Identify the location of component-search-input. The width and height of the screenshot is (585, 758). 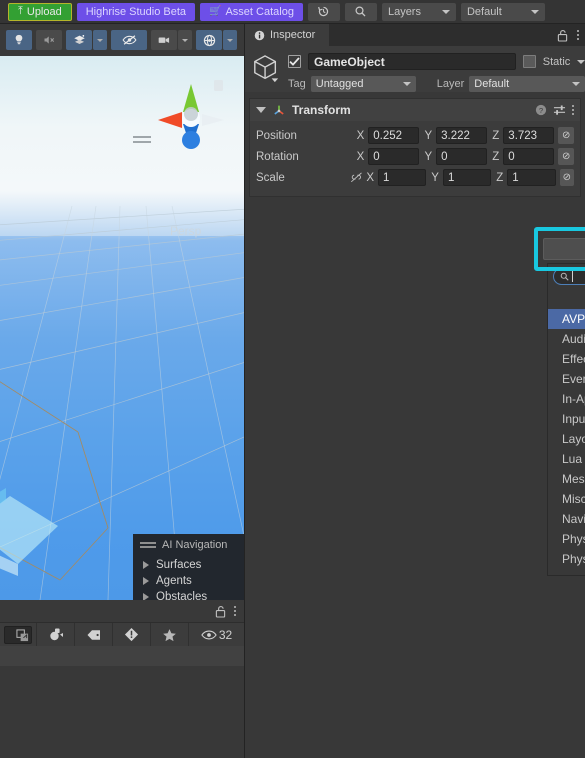
(569, 276).